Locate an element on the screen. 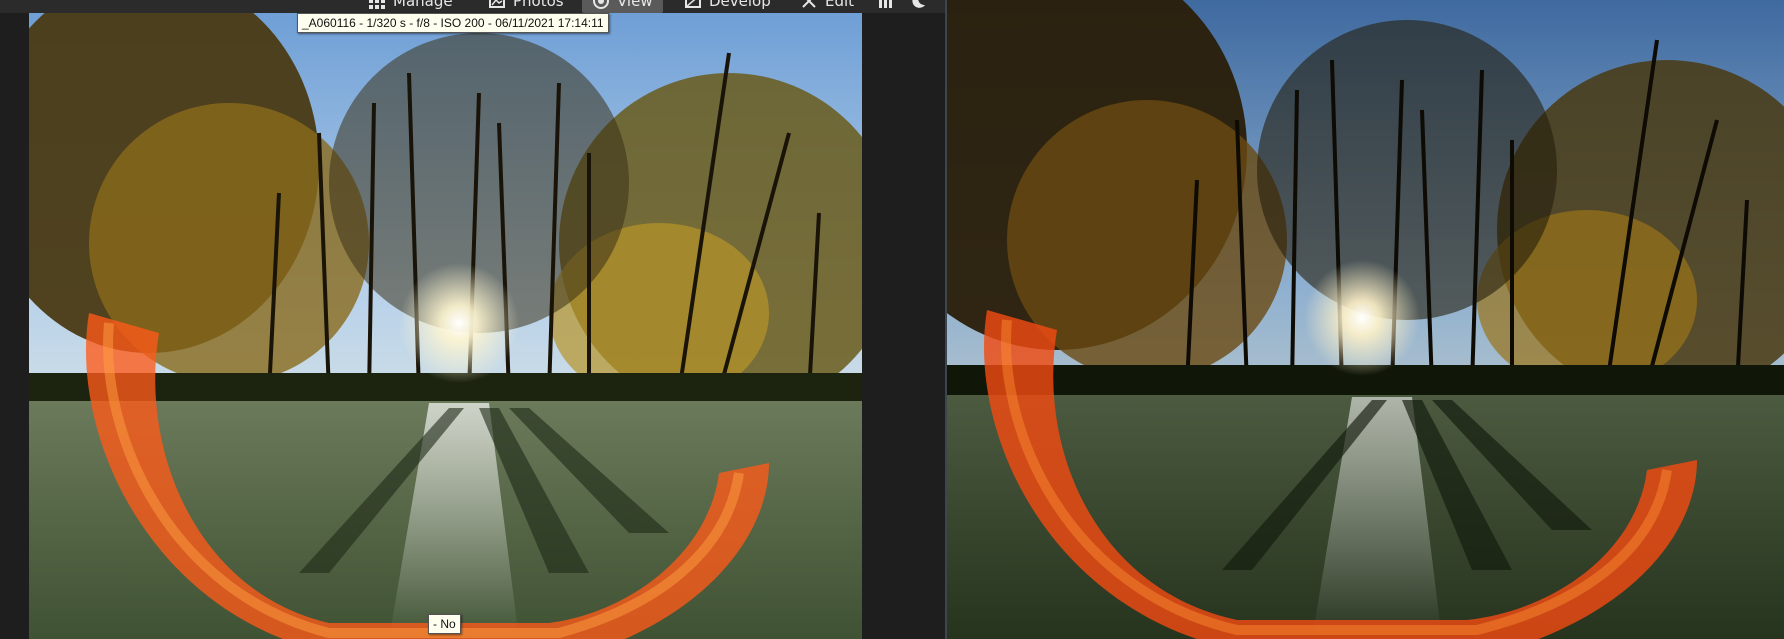  histogram-button is located at coordinates (886, 6).